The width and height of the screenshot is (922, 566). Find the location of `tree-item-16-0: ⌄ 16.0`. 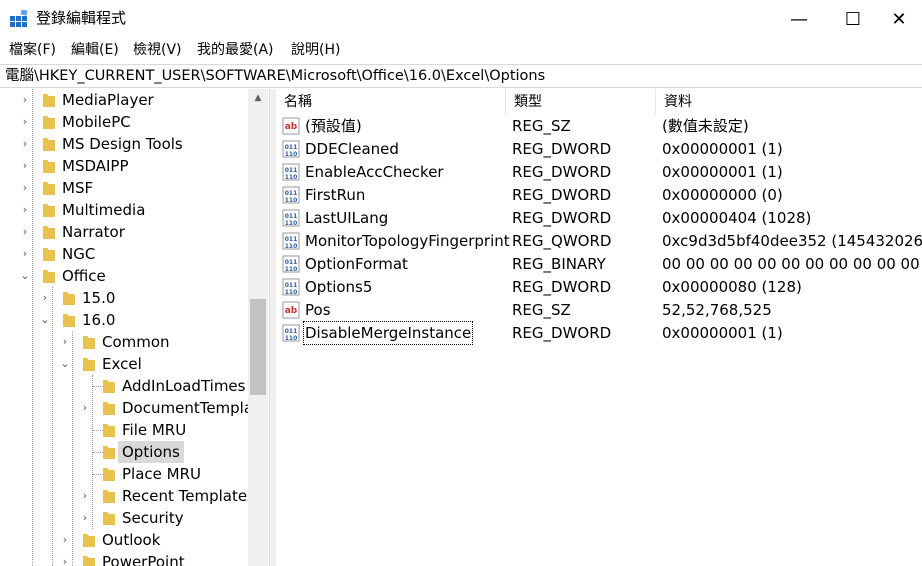

tree-item-16-0: ⌄ 16.0 is located at coordinates (124, 320).